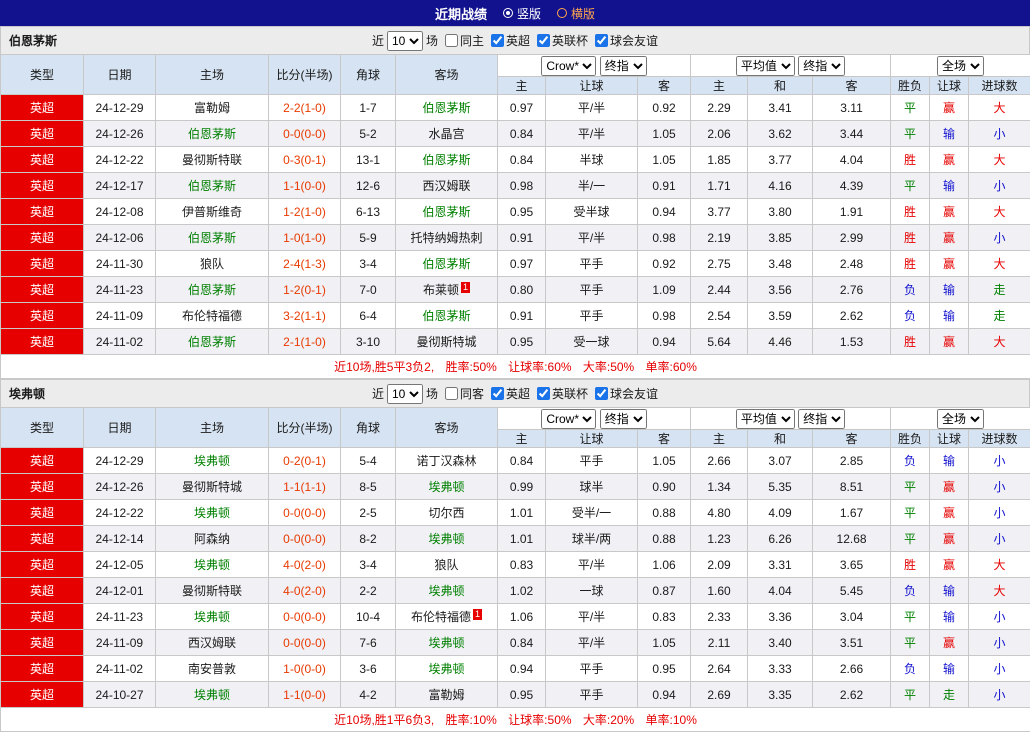 The image size is (1030, 732). Describe the element at coordinates (719, 134) in the screenshot. I see `avg-home: 2.06` at that location.